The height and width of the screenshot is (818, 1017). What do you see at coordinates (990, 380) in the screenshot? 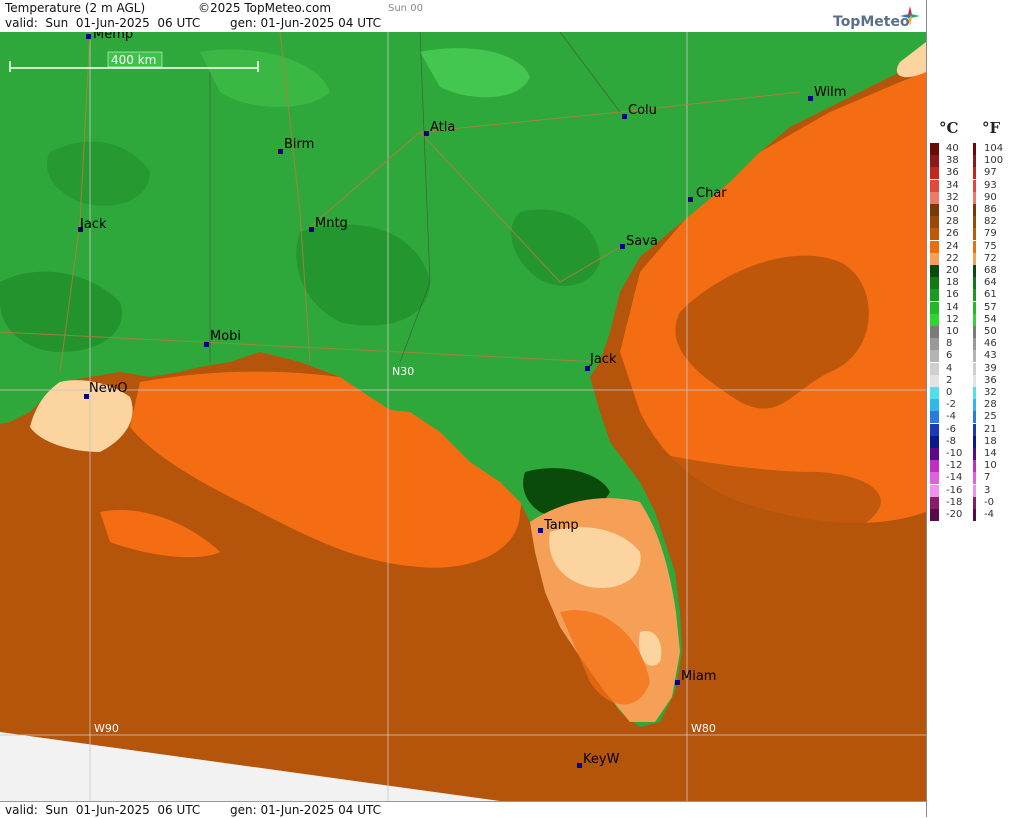
I see `legend-fahrenheit-value: 36` at bounding box center [990, 380].